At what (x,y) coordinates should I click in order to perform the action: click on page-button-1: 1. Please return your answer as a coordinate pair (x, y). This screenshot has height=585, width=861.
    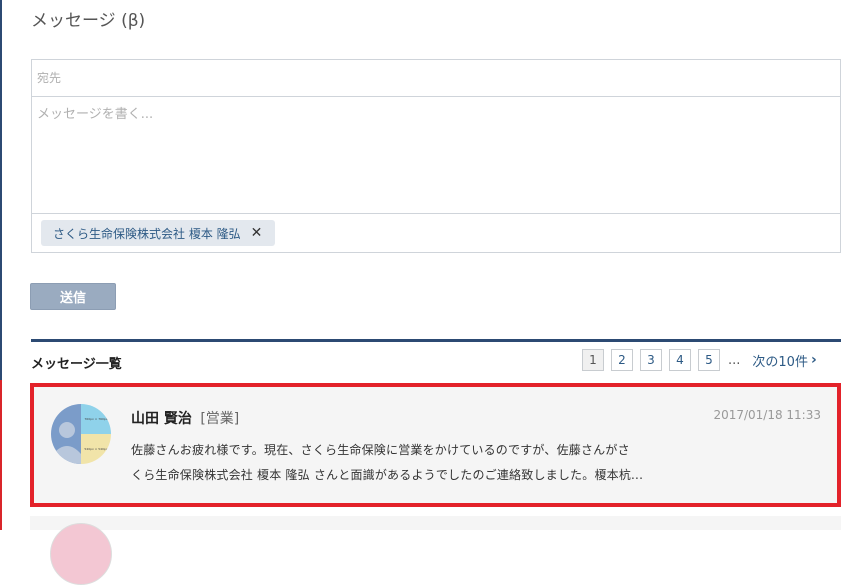
    Looking at the image, I should click on (593, 360).